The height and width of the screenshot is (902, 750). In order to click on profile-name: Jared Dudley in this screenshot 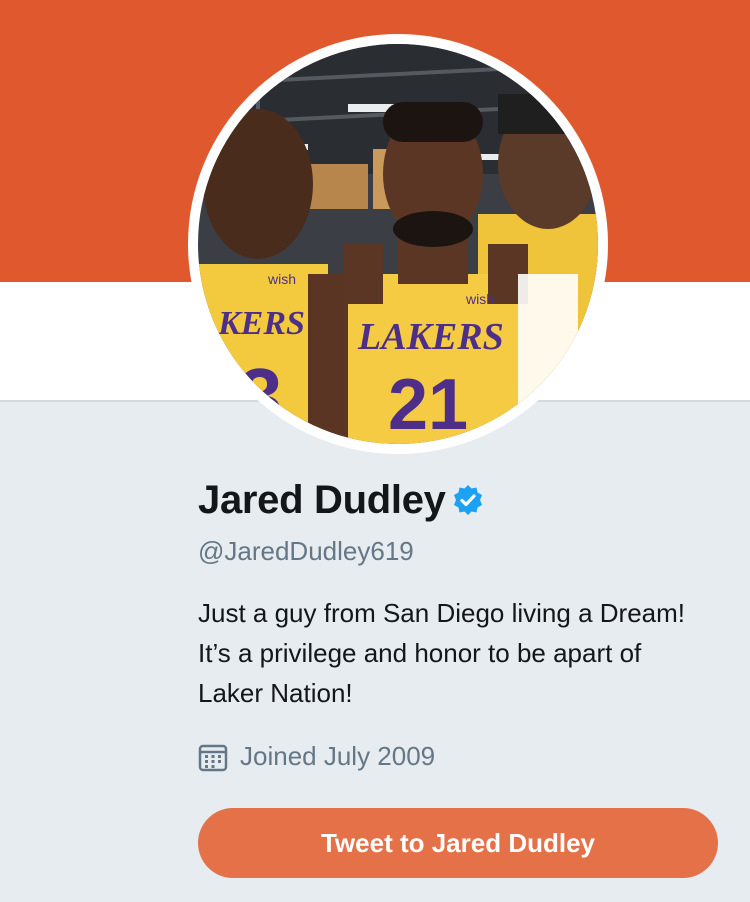, I will do `click(322, 499)`.